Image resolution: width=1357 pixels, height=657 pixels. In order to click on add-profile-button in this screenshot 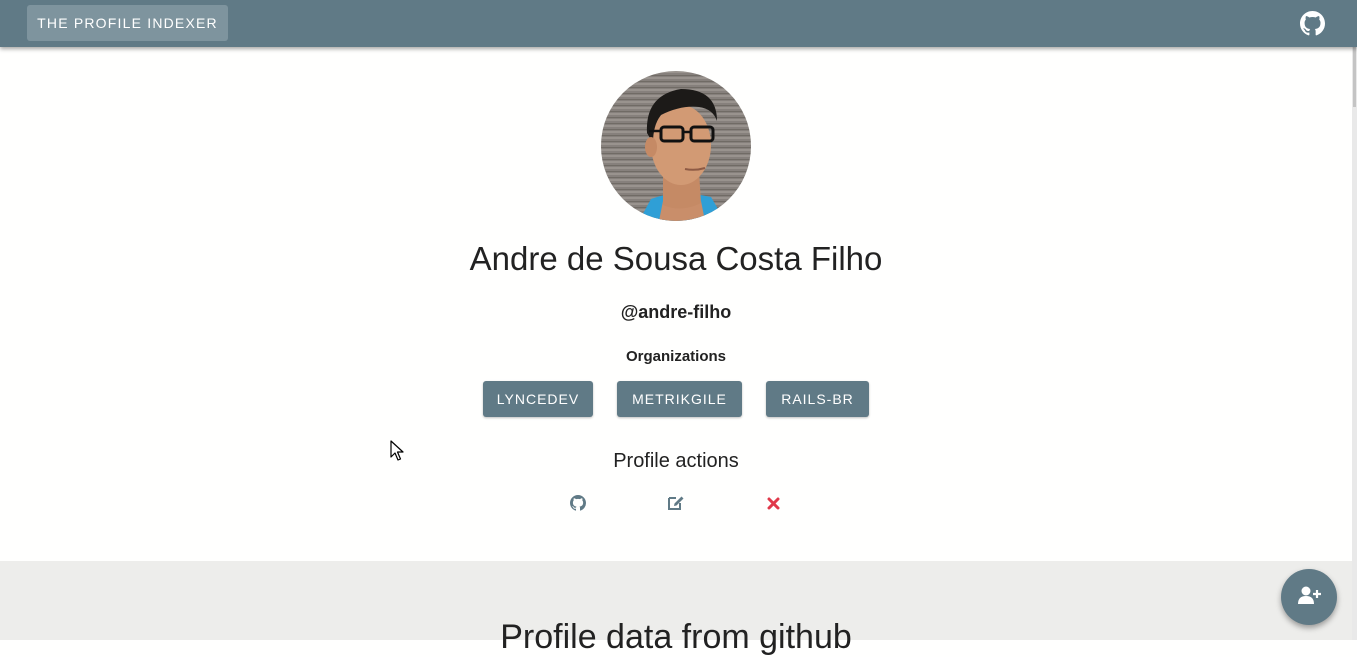, I will do `click(1309, 597)`.